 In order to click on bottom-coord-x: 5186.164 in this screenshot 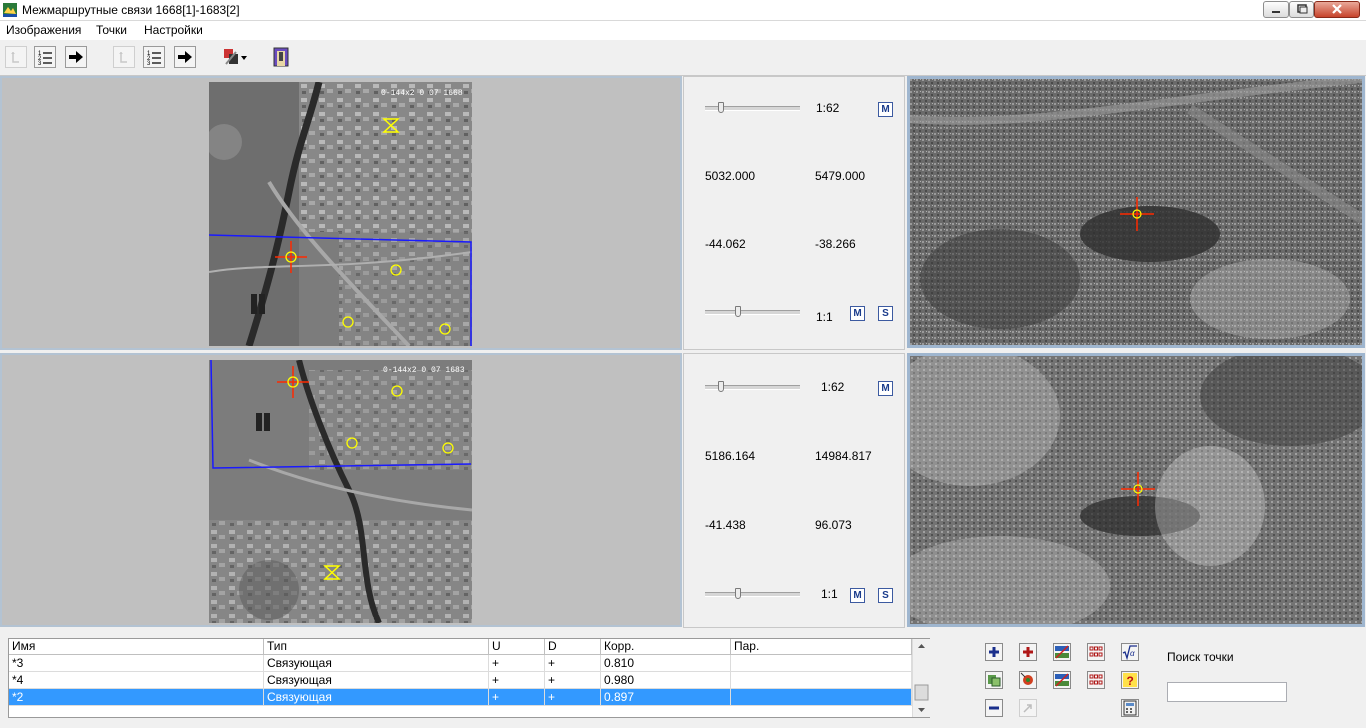, I will do `click(730, 456)`.